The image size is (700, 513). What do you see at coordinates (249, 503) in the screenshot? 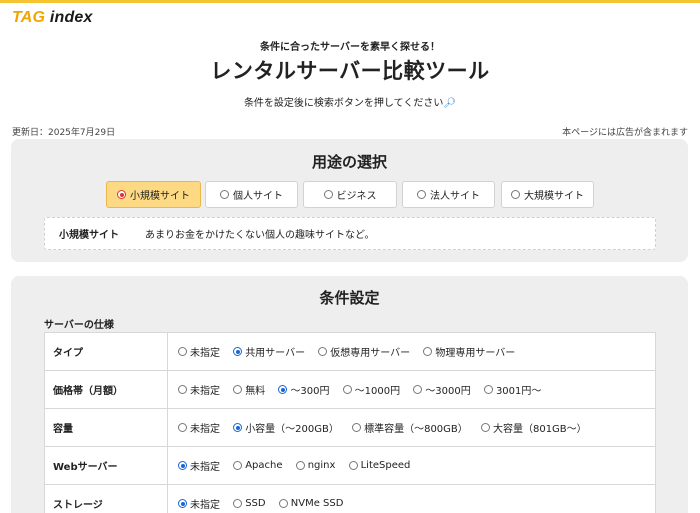
I see `radio-option: SSD` at bounding box center [249, 503].